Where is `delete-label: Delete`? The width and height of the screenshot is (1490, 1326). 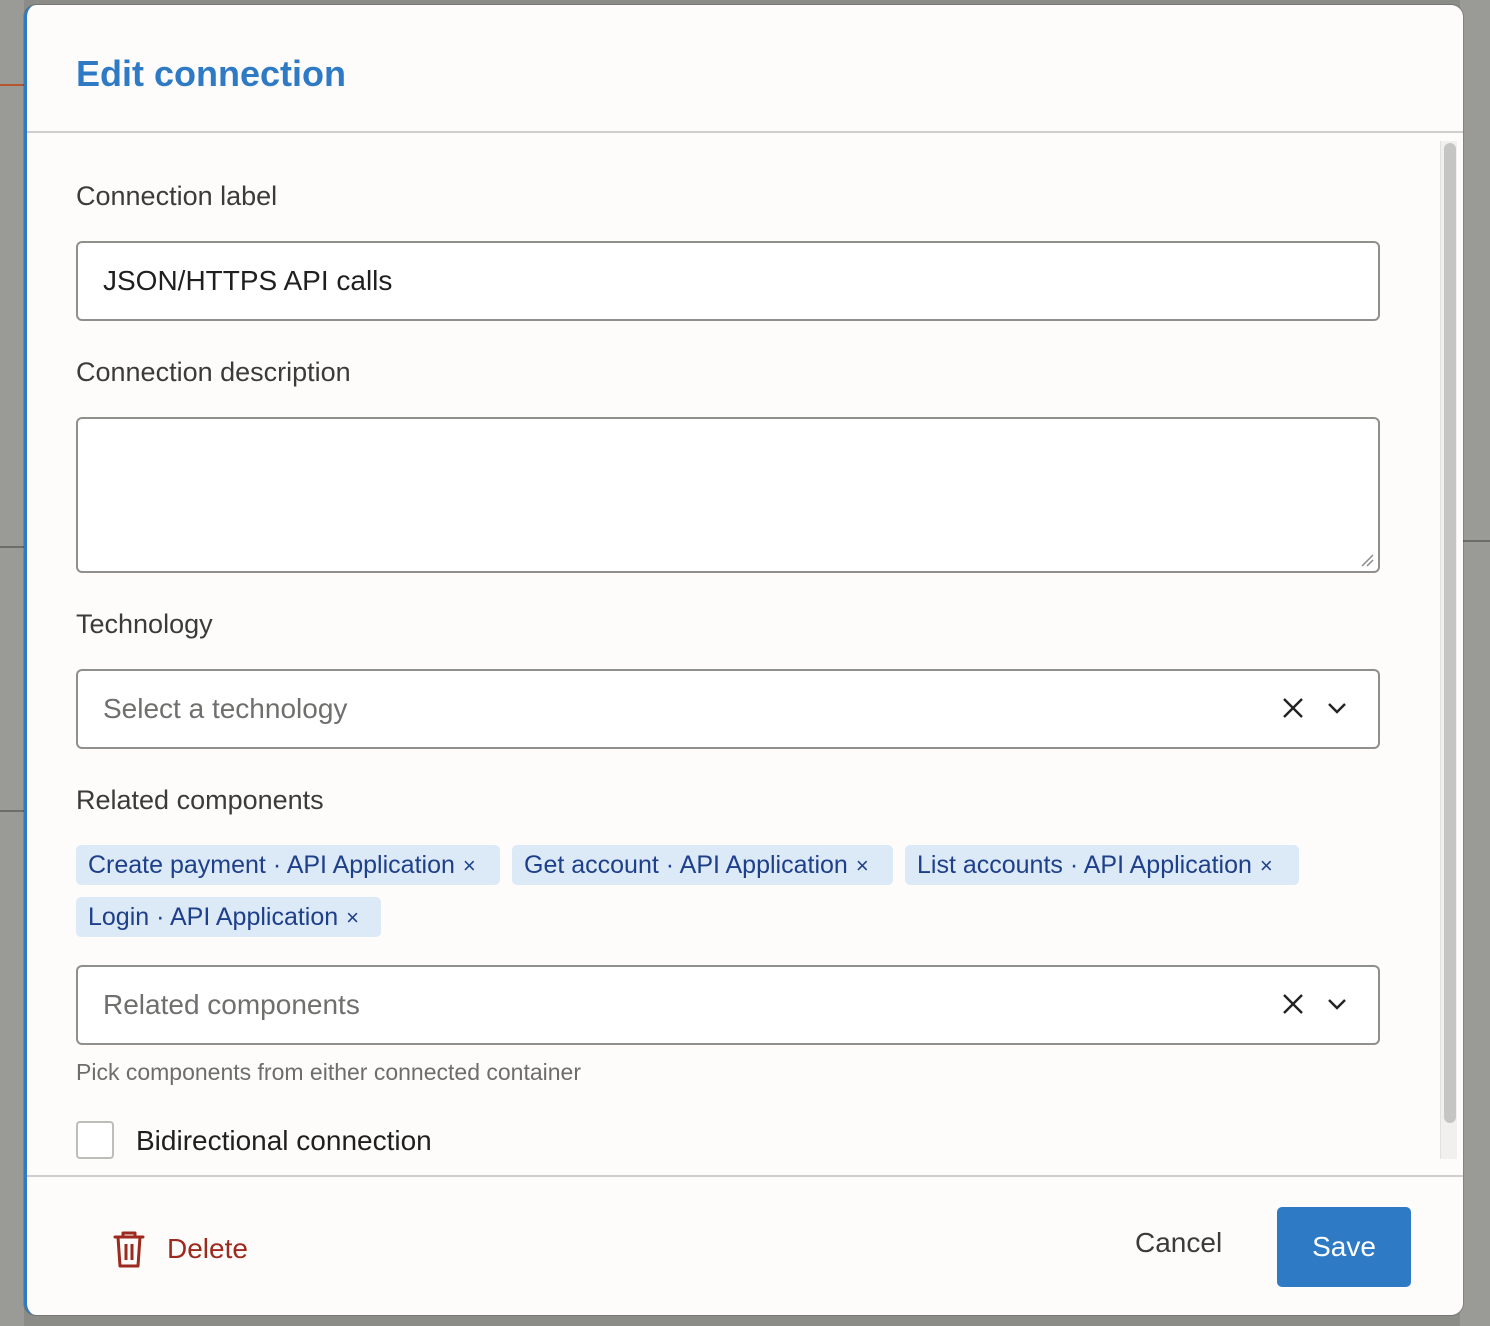 delete-label: Delete is located at coordinates (207, 1248).